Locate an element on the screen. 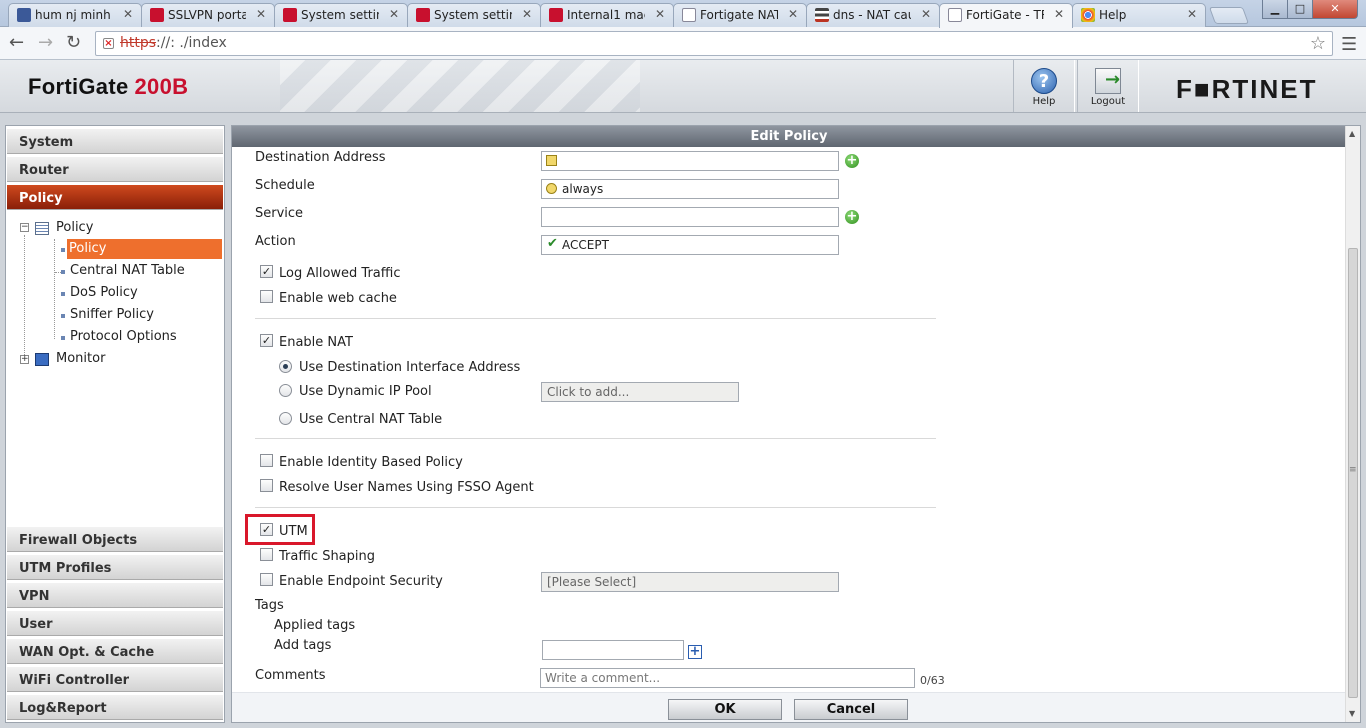 The width and height of the screenshot is (1366, 728). tree-item-policy: Policy is located at coordinates (144, 249).